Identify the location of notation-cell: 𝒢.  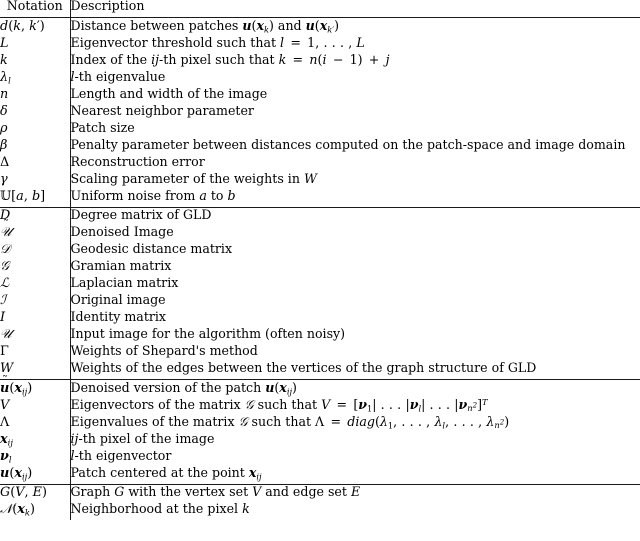
(35, 268).